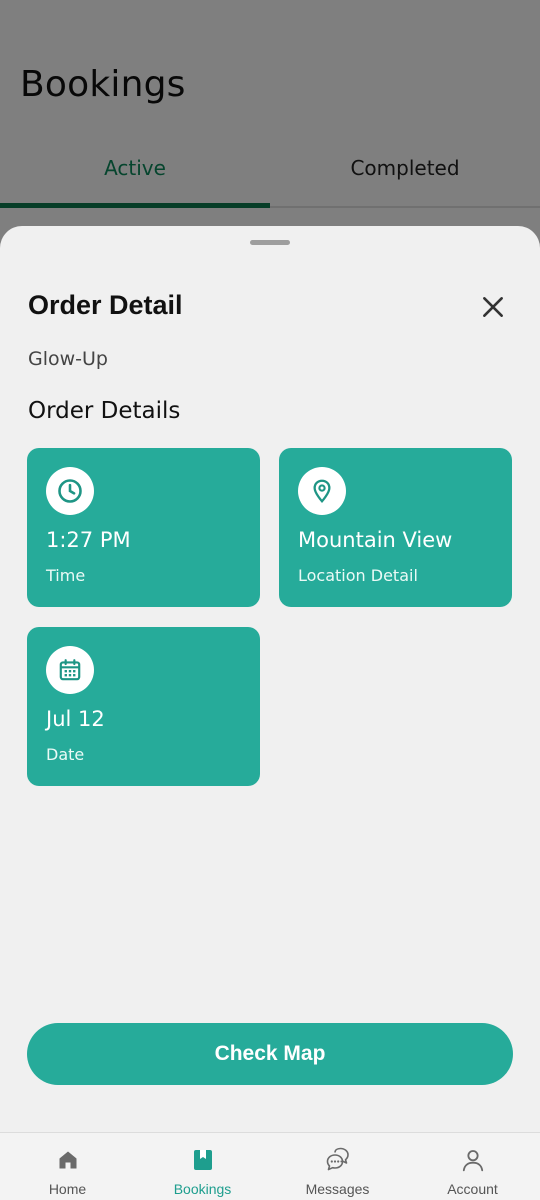  Describe the element at coordinates (68, 359) in the screenshot. I see `service-name: Glow-Up` at that location.